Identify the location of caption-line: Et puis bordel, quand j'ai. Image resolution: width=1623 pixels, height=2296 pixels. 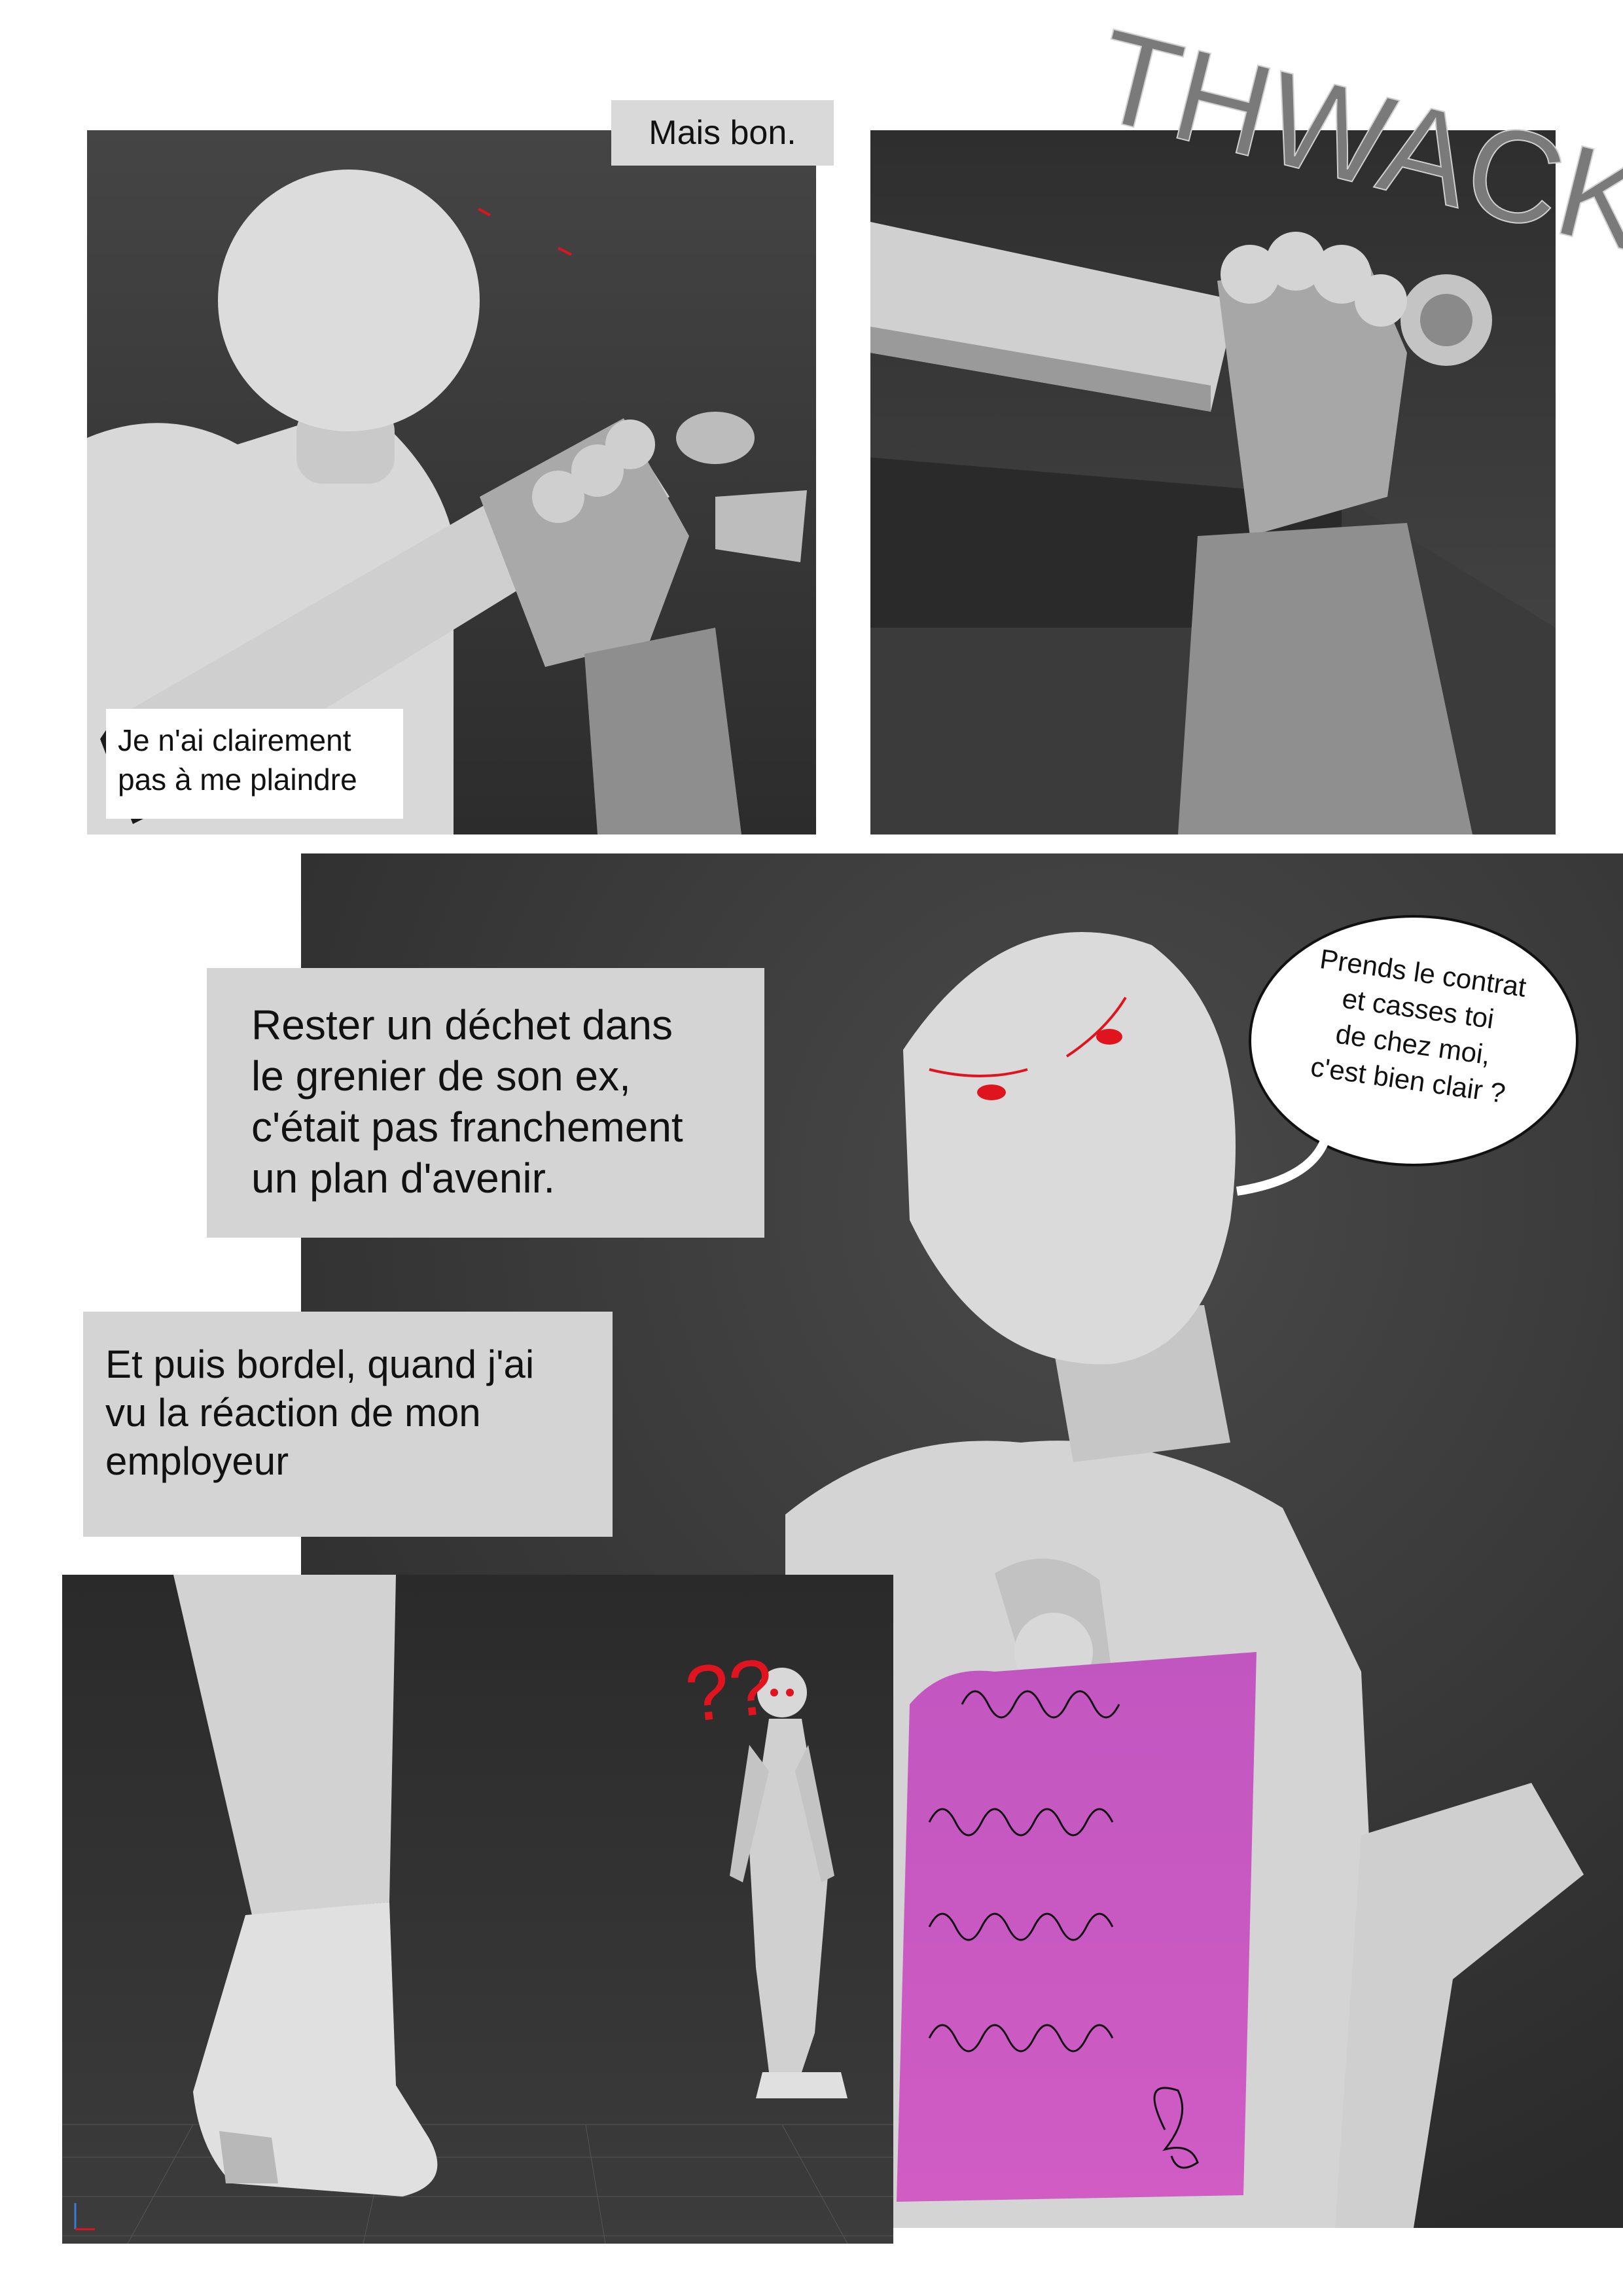
(320, 1364).